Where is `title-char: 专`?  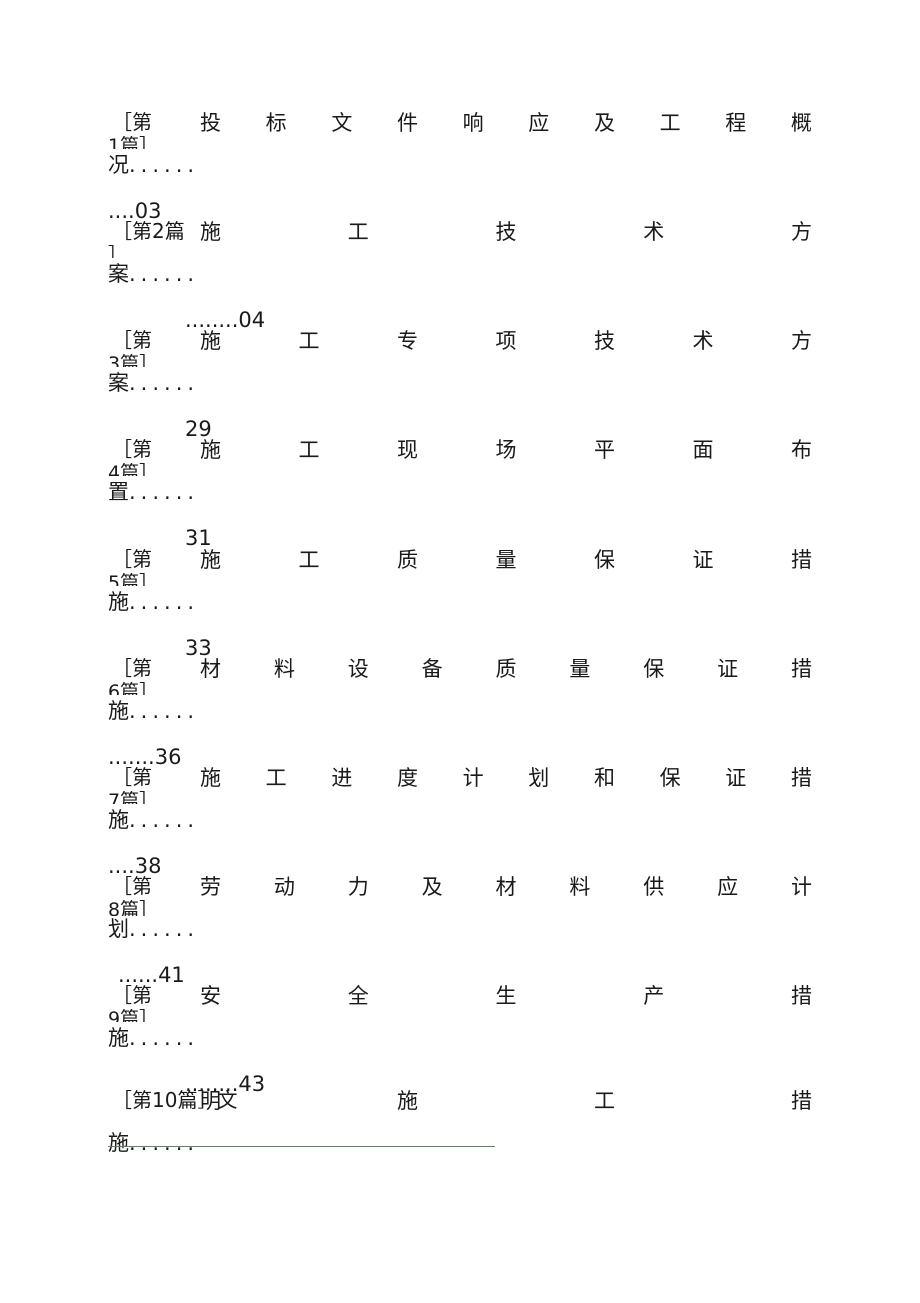
title-char: 专 is located at coordinates (407, 341).